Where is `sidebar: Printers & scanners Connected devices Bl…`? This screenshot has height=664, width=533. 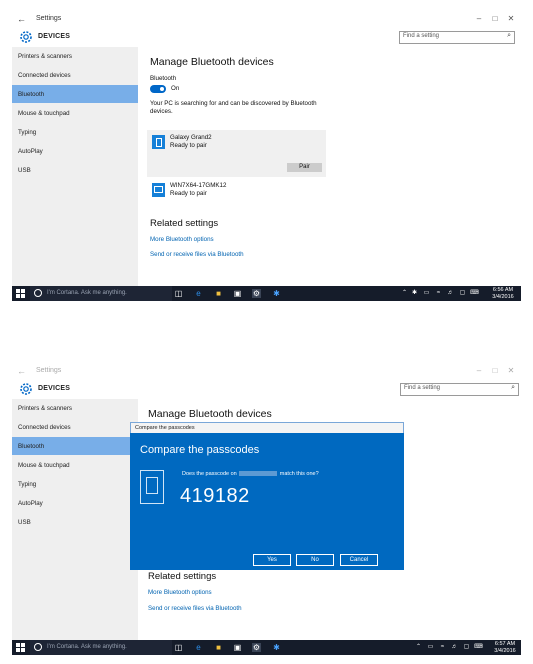 sidebar: Printers & scanners Connected devices Bl… is located at coordinates (75, 519).